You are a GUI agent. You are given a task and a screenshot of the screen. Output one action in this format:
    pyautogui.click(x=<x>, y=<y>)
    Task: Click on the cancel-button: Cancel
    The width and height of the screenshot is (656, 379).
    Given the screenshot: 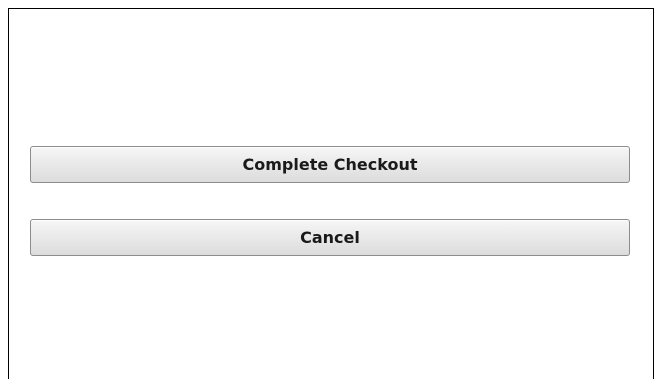 What is the action you would take?
    pyautogui.click(x=330, y=237)
    